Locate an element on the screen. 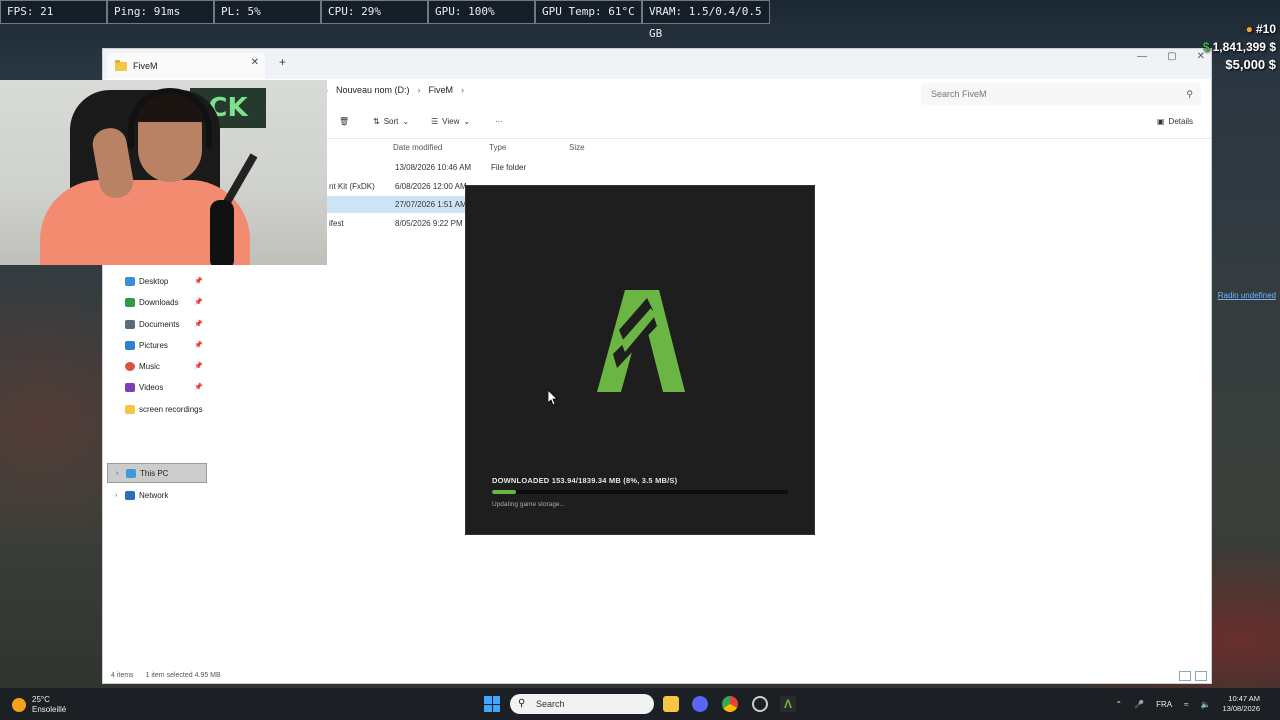 This screenshot has width=1280, height=720. more-options-button: ··· is located at coordinates (499, 121).